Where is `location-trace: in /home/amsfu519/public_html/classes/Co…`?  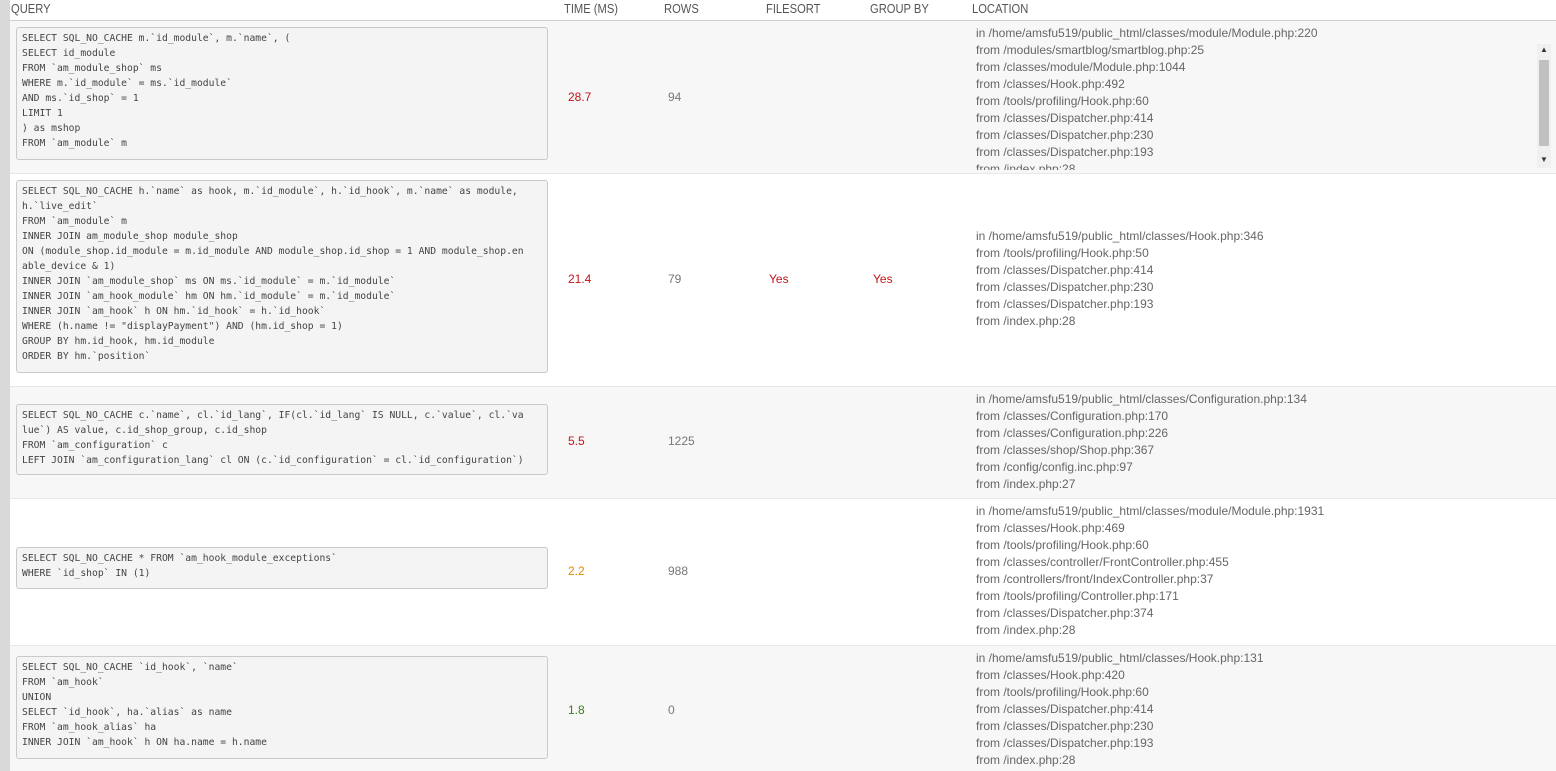 location-trace: in /home/amsfu519/public_html/classes/Co… is located at coordinates (1141, 442).